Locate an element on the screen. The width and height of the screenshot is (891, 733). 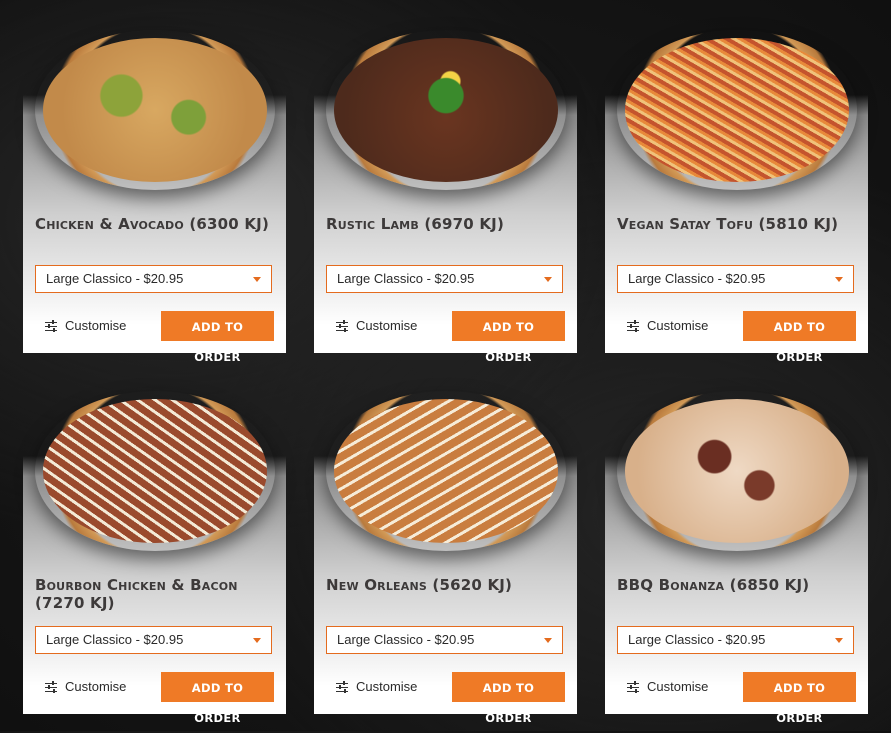
product-name: BBQ Bonanza (6850 KJ) is located at coordinates (713, 585).